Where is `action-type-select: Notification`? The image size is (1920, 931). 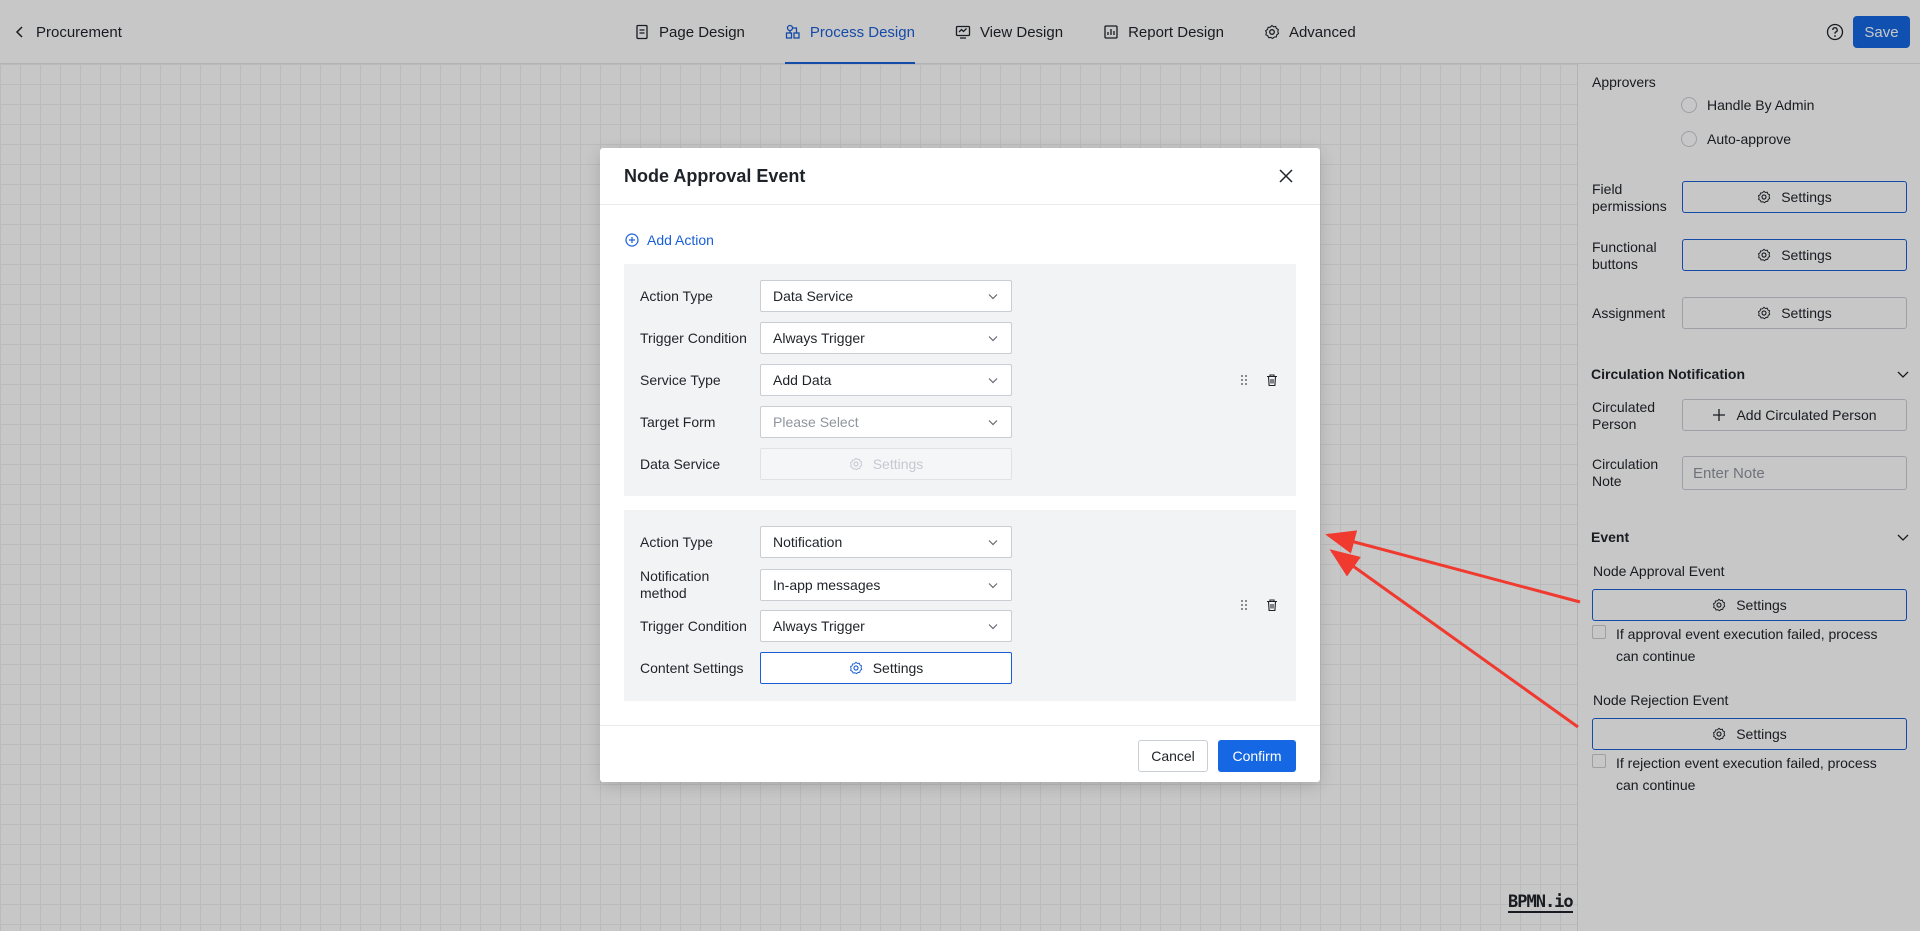
action-type-select: Notification is located at coordinates (886, 542).